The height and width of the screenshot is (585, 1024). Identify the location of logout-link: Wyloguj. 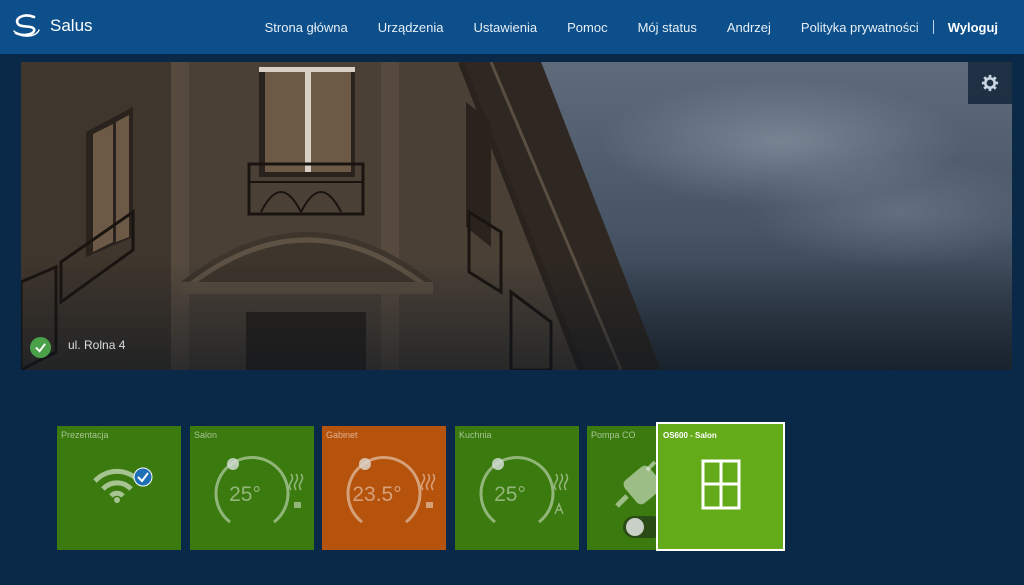
(973, 27).